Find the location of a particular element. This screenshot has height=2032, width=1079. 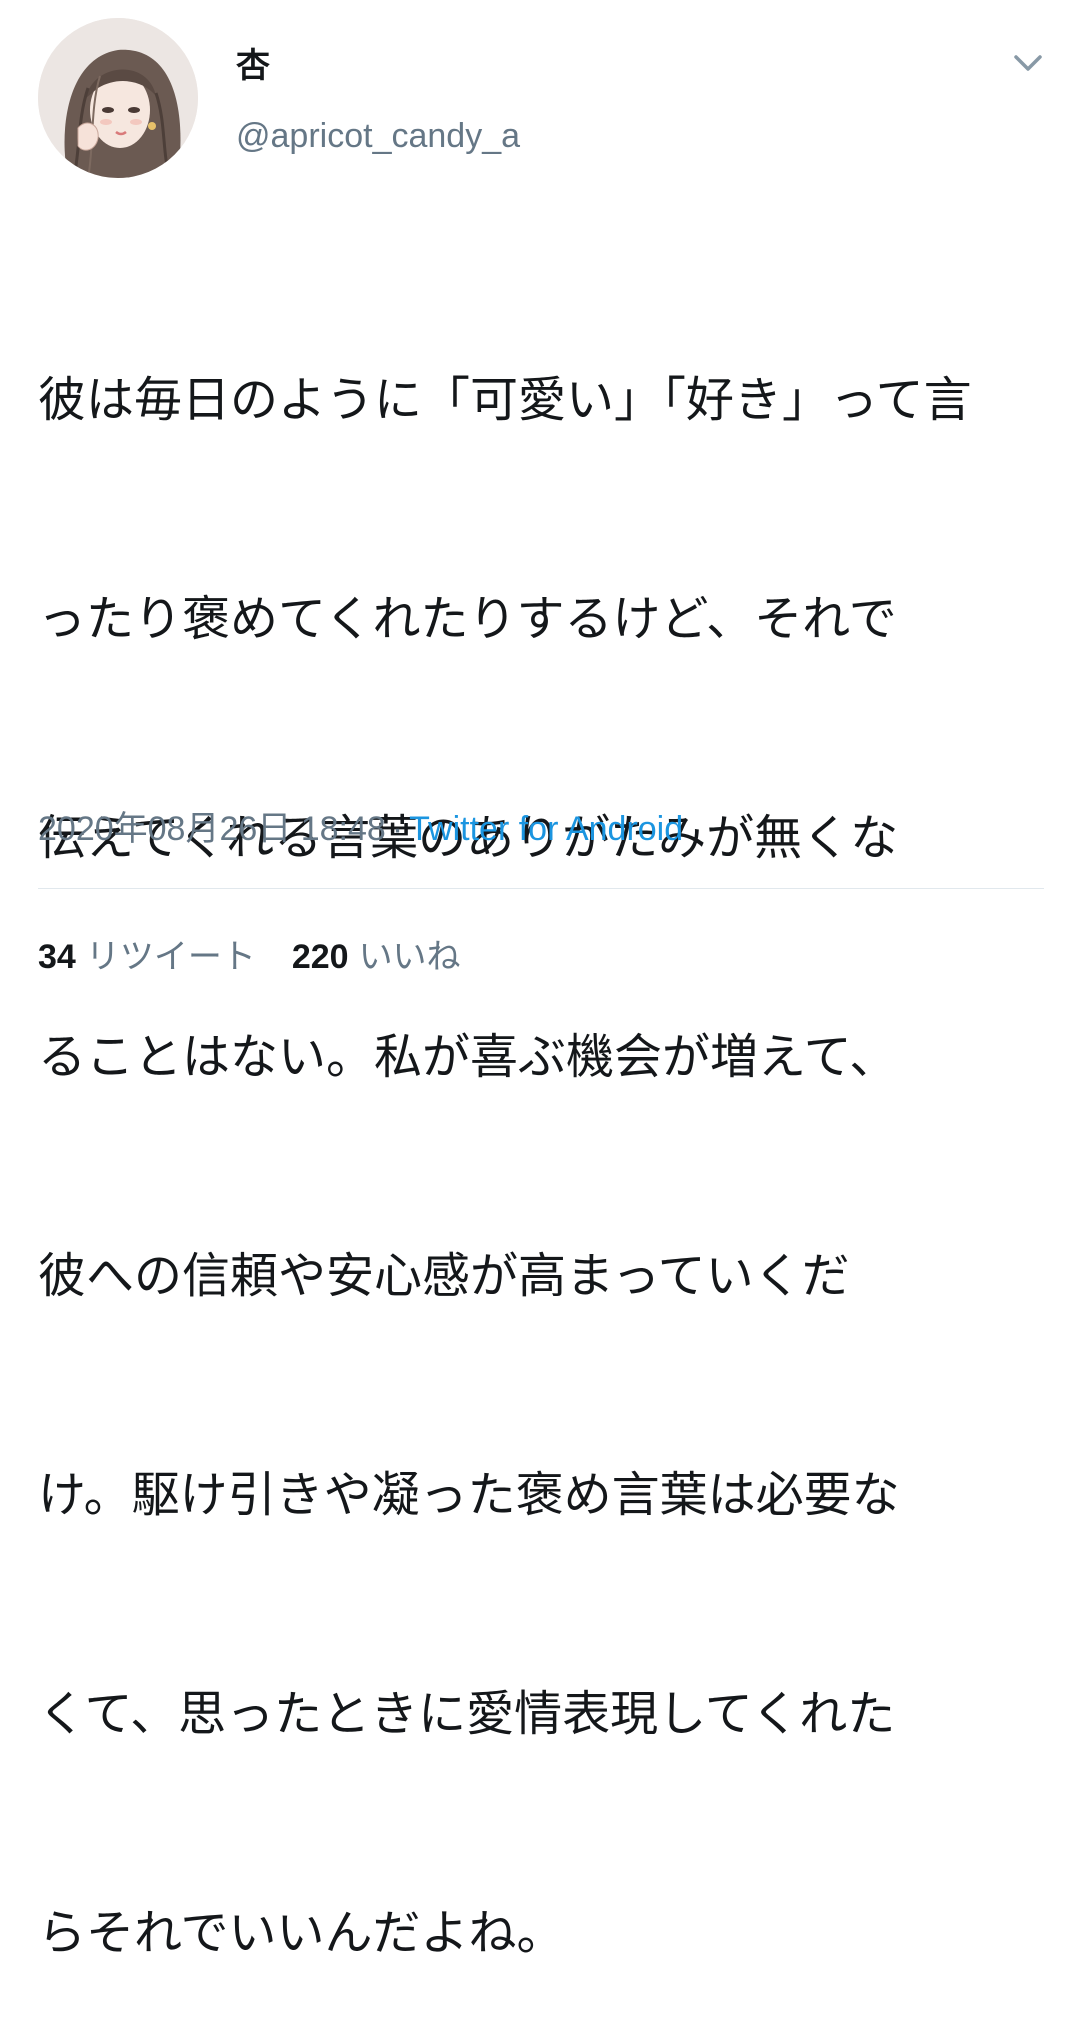

divider is located at coordinates (541, 888).